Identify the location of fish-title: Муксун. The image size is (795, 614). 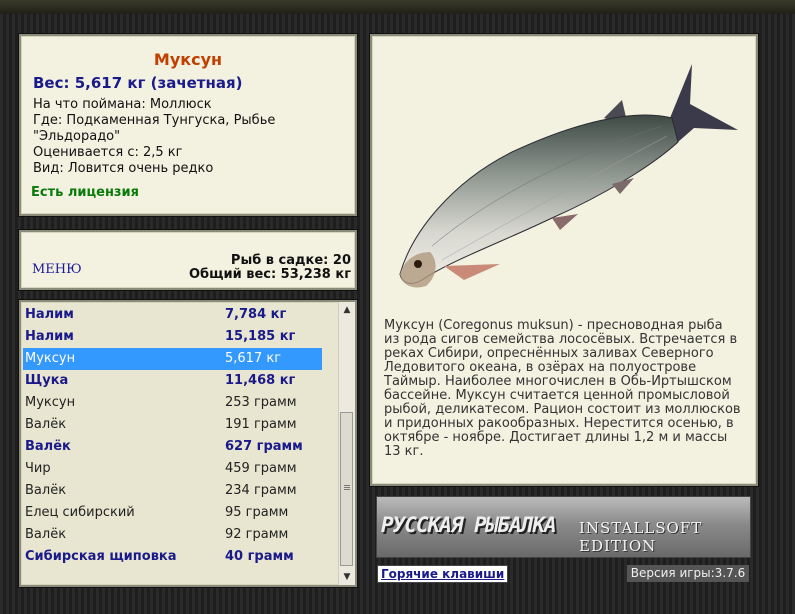
(188, 59).